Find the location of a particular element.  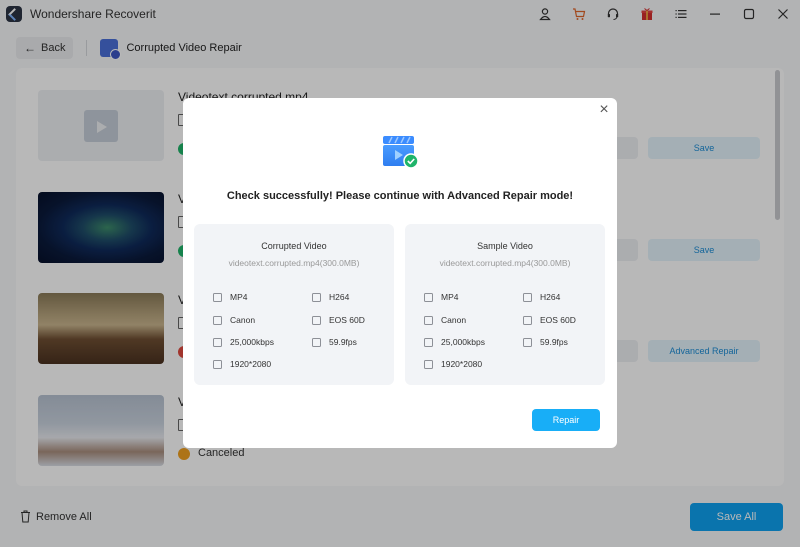

video-check-icon is located at coordinates (401, 152).